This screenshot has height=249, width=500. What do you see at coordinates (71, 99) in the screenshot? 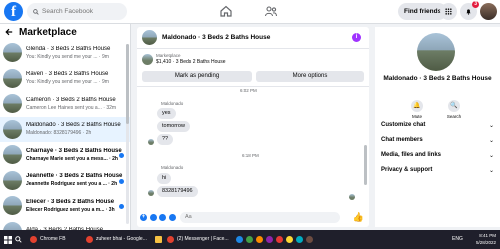
I see `conversation-name: Cameron · 3 Beds 2 Baths House` at bounding box center [71, 99].